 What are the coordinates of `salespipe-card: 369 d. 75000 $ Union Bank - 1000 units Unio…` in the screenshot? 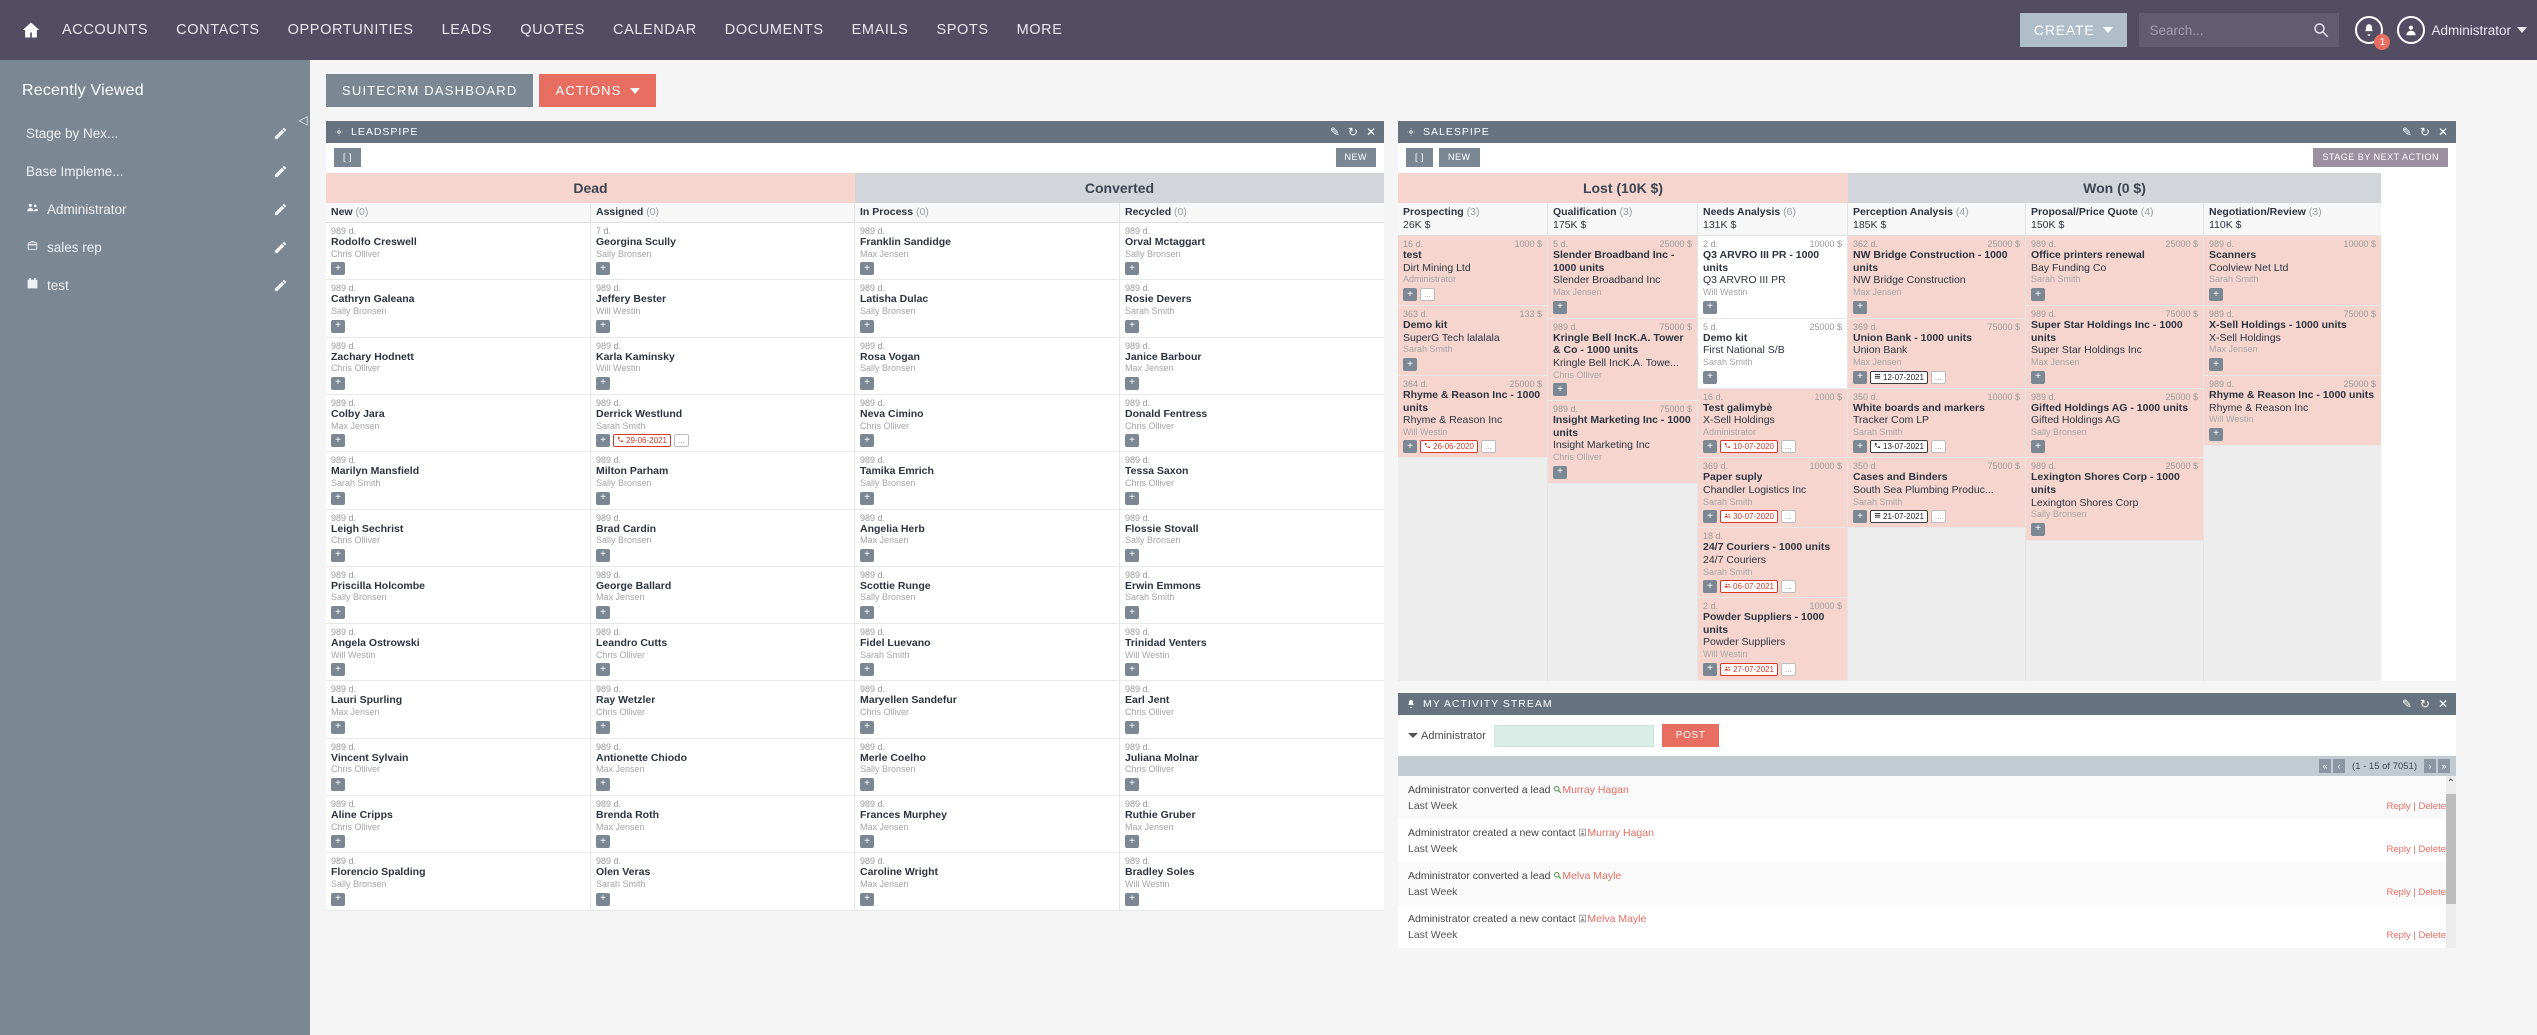 It's located at (1936, 353).